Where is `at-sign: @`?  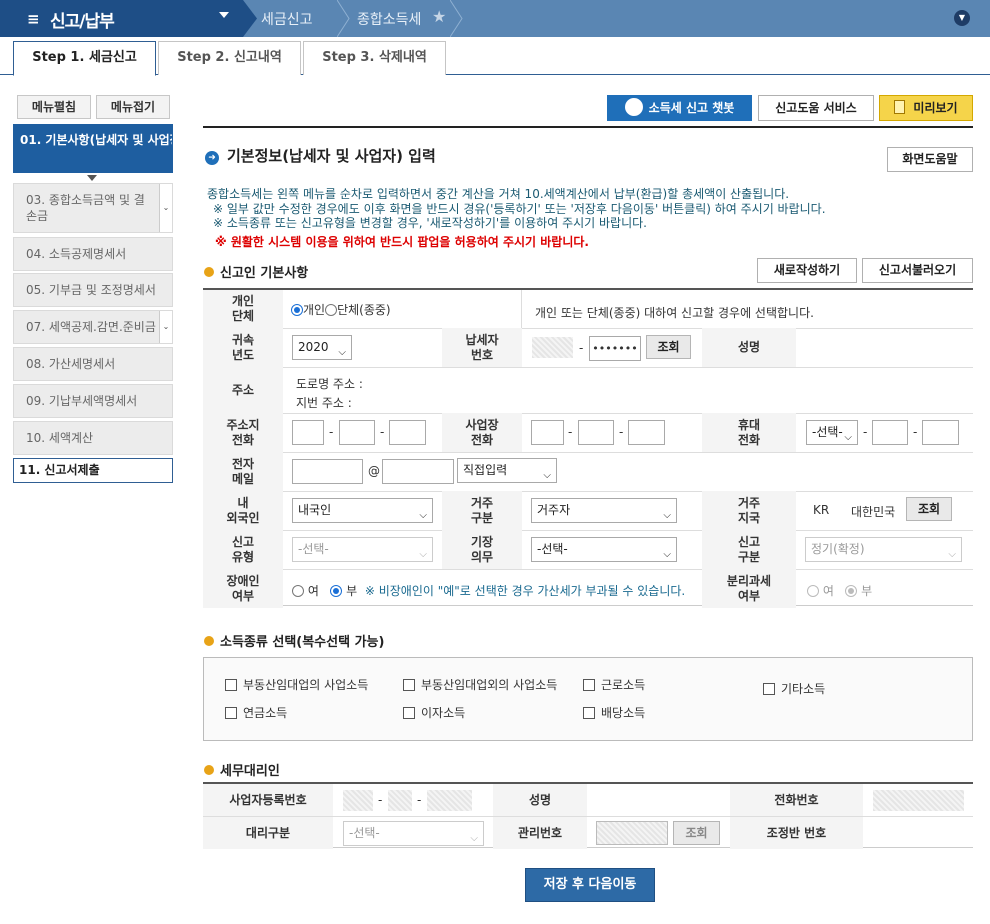 at-sign: @ is located at coordinates (374, 471).